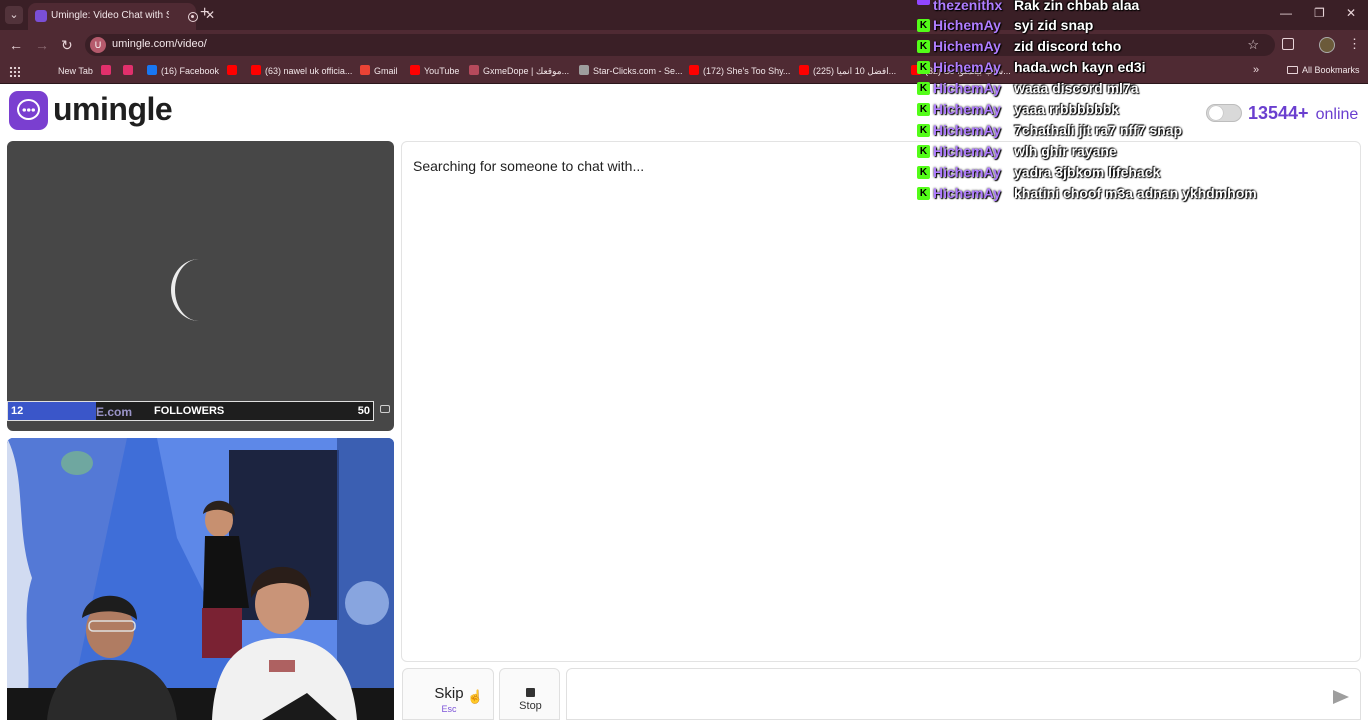 The image size is (1368, 720). I want to click on browser-tab: Umingle: Video Chat with S ✕, so click(121, 16).